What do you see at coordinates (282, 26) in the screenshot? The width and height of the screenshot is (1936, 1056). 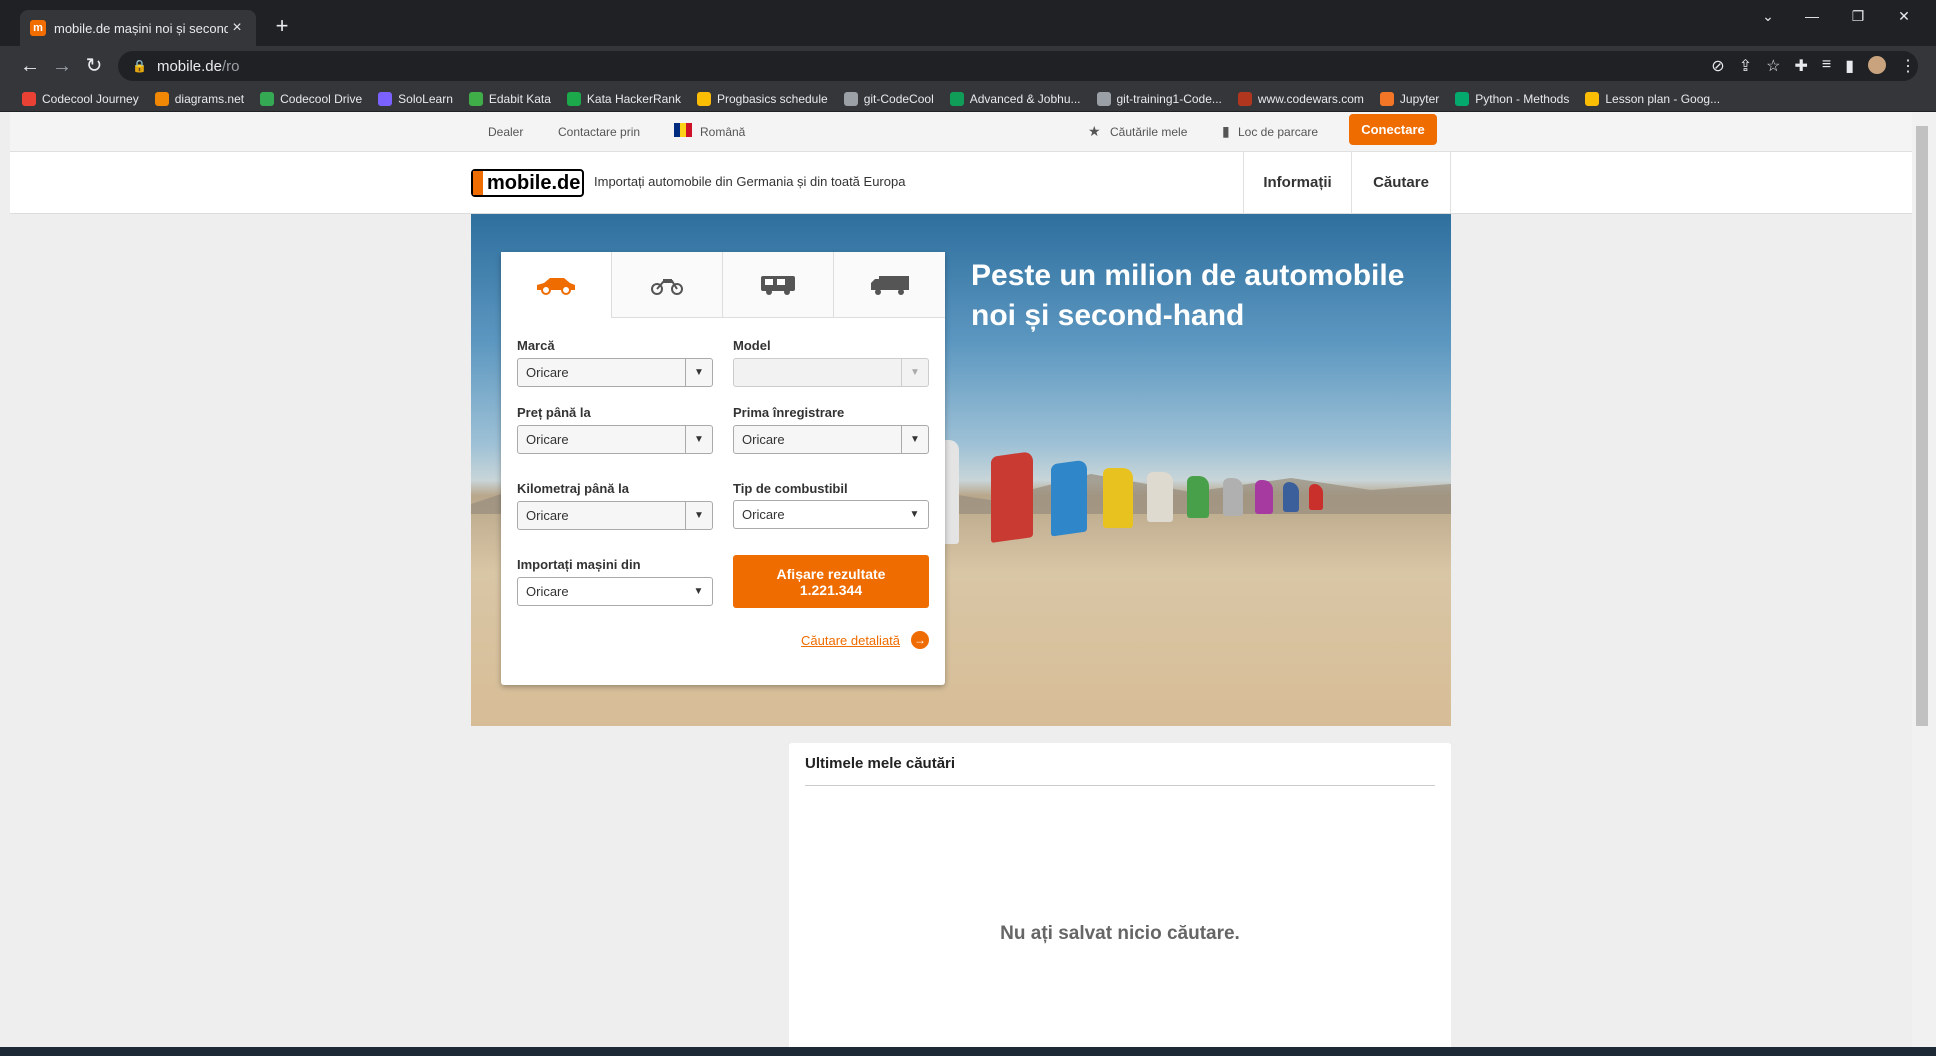 I see `new-tab-icon: +` at bounding box center [282, 26].